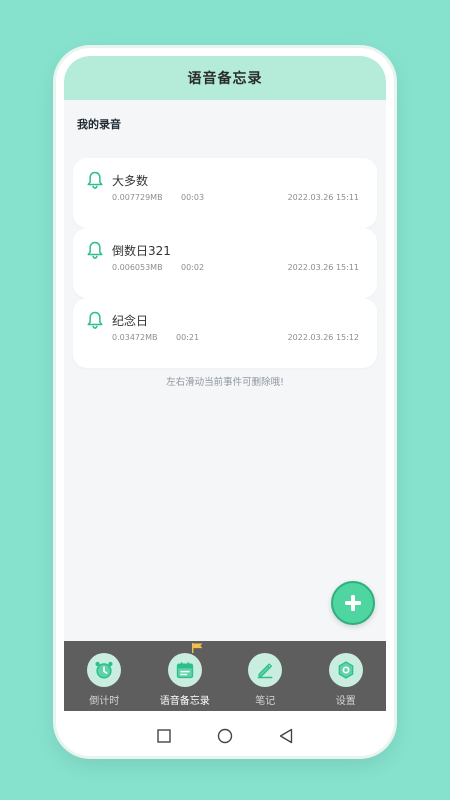 This screenshot has width=450, height=800. What do you see at coordinates (193, 197) in the screenshot?
I see `recording-duration: 00:03` at bounding box center [193, 197].